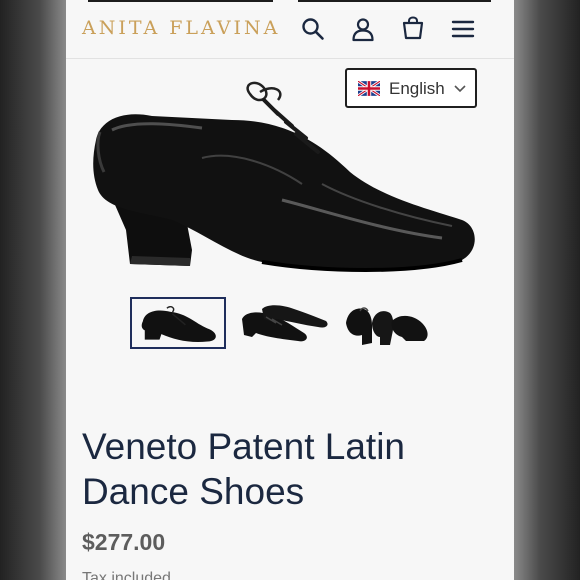 This screenshot has height=580, width=580. Describe the element at coordinates (413, 29) in the screenshot. I see `cart-icon` at that location.